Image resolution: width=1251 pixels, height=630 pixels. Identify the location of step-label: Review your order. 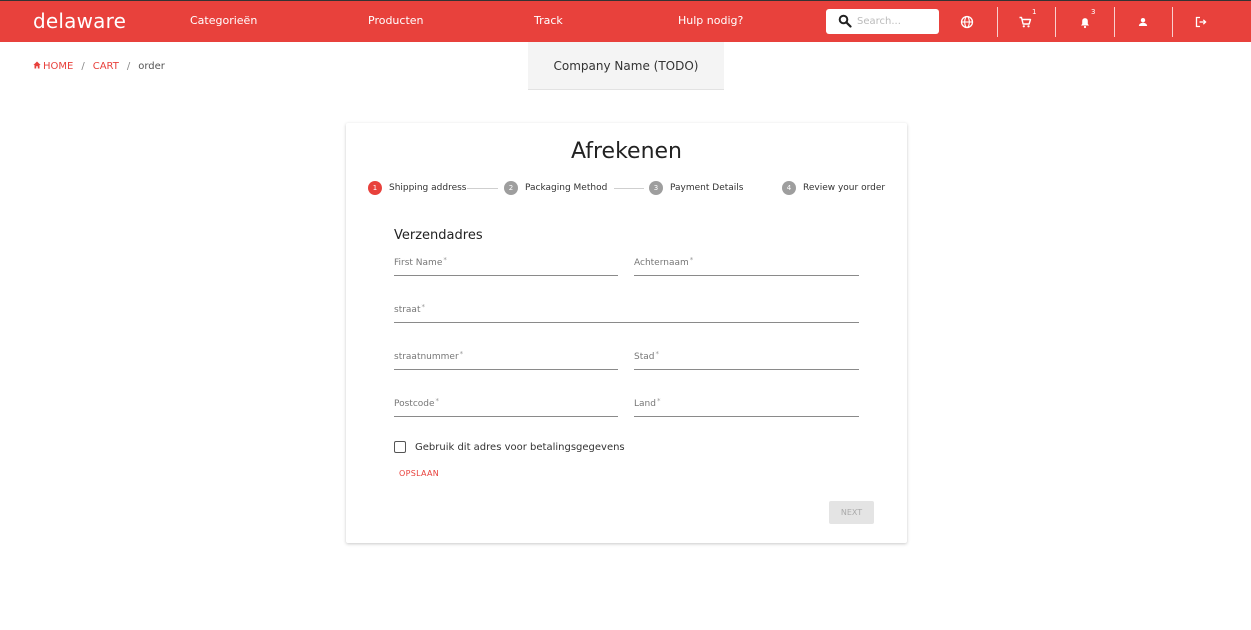
(844, 188).